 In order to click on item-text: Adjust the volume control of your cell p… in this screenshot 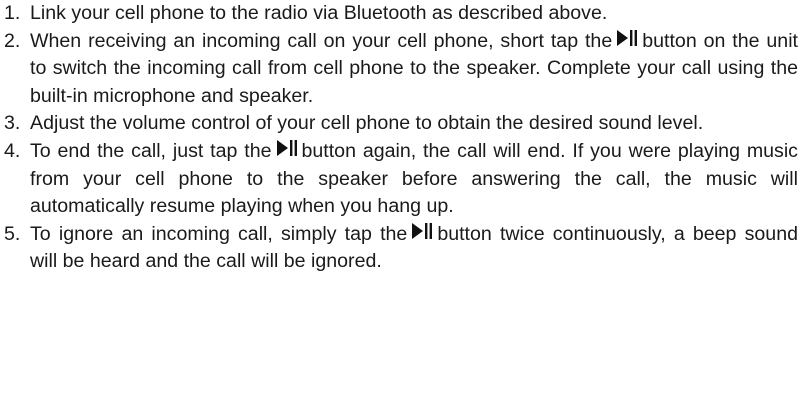, I will do `click(367, 123)`.